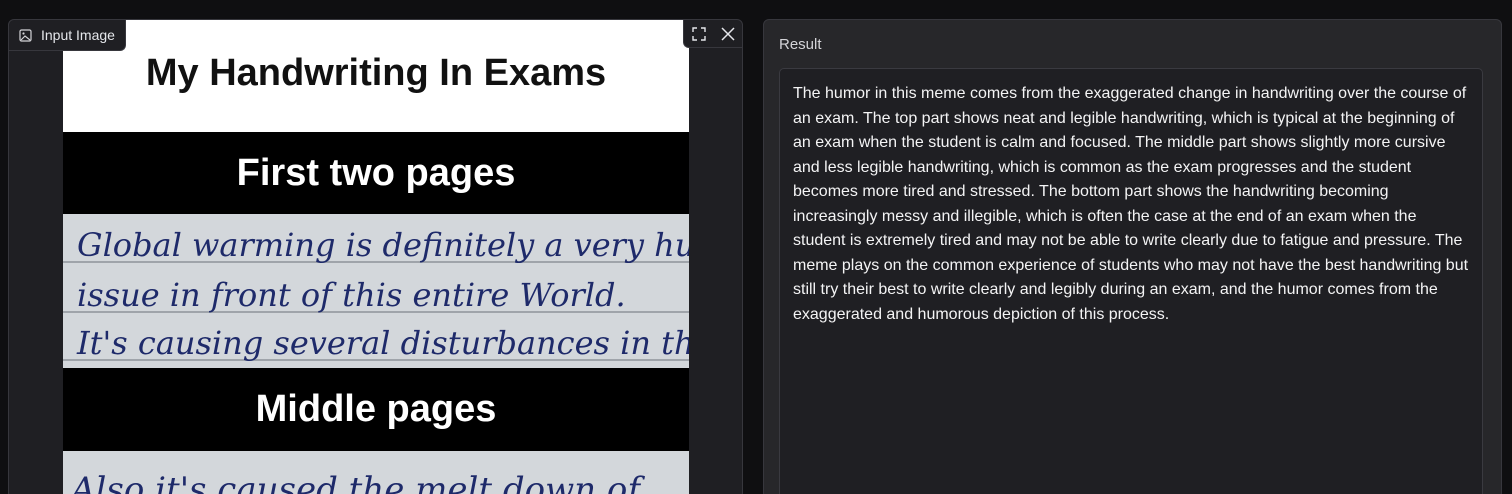  I want to click on image-icon, so click(25, 35).